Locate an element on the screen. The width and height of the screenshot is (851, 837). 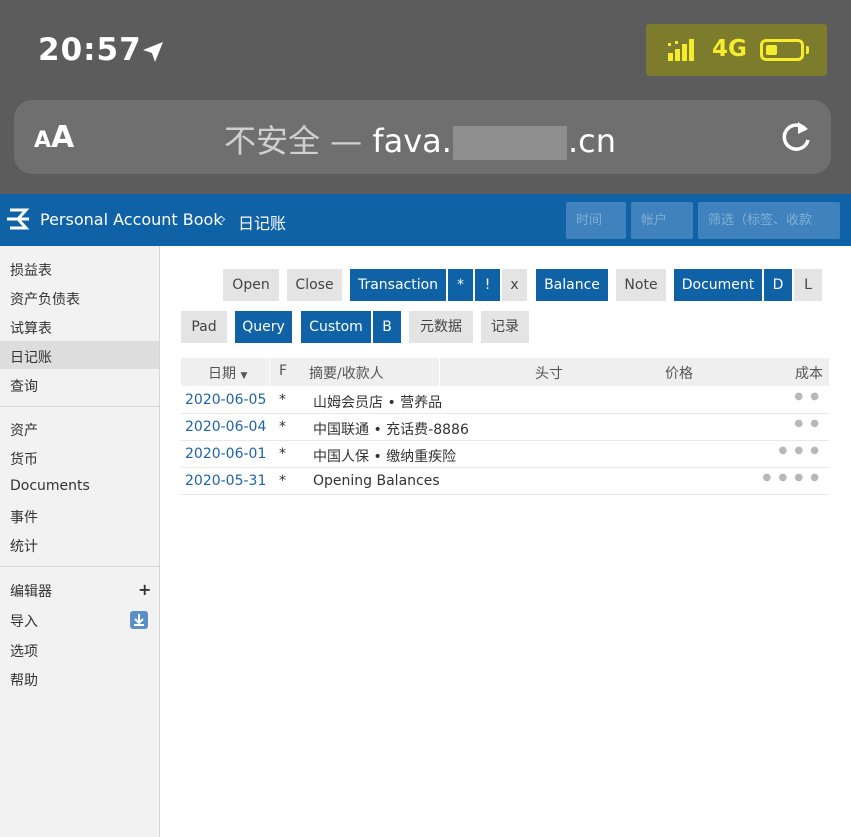
filter-document-button: Document is located at coordinates (718, 285).